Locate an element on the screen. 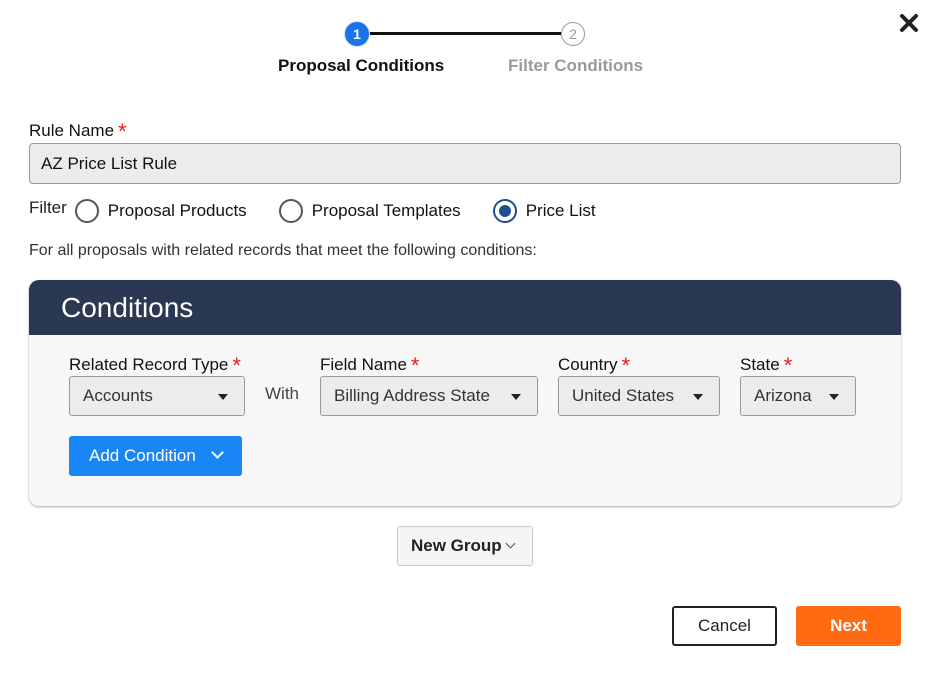 This screenshot has width=932, height=680. radio-button-selected is located at coordinates (504, 211).